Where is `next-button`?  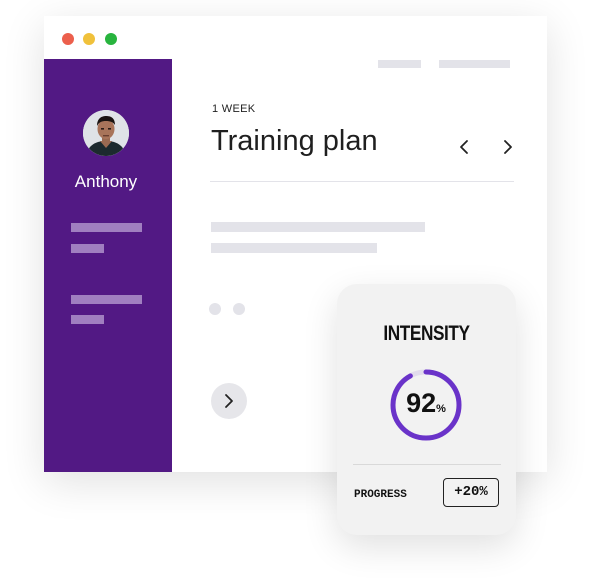 next-button is located at coordinates (507, 147).